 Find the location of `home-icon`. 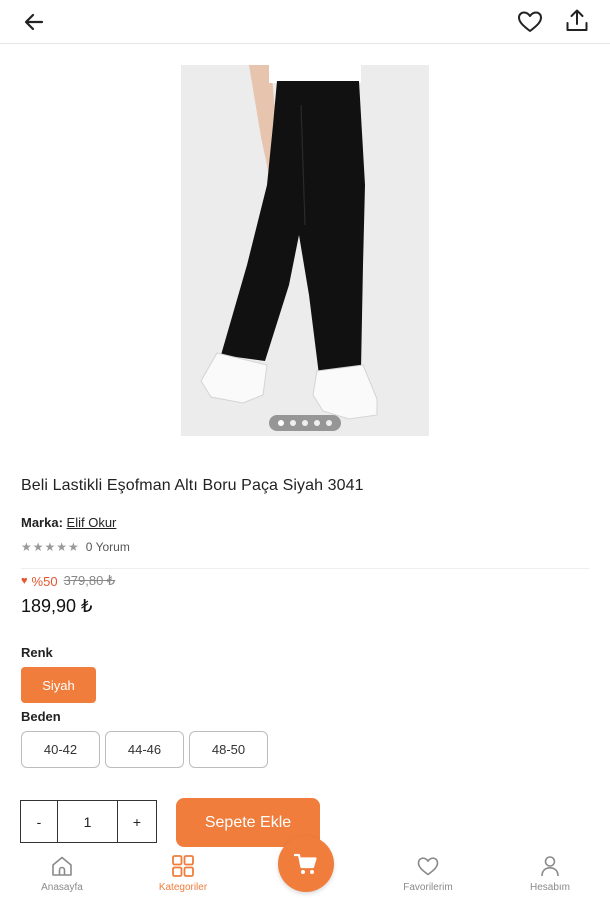

home-icon is located at coordinates (62, 866).